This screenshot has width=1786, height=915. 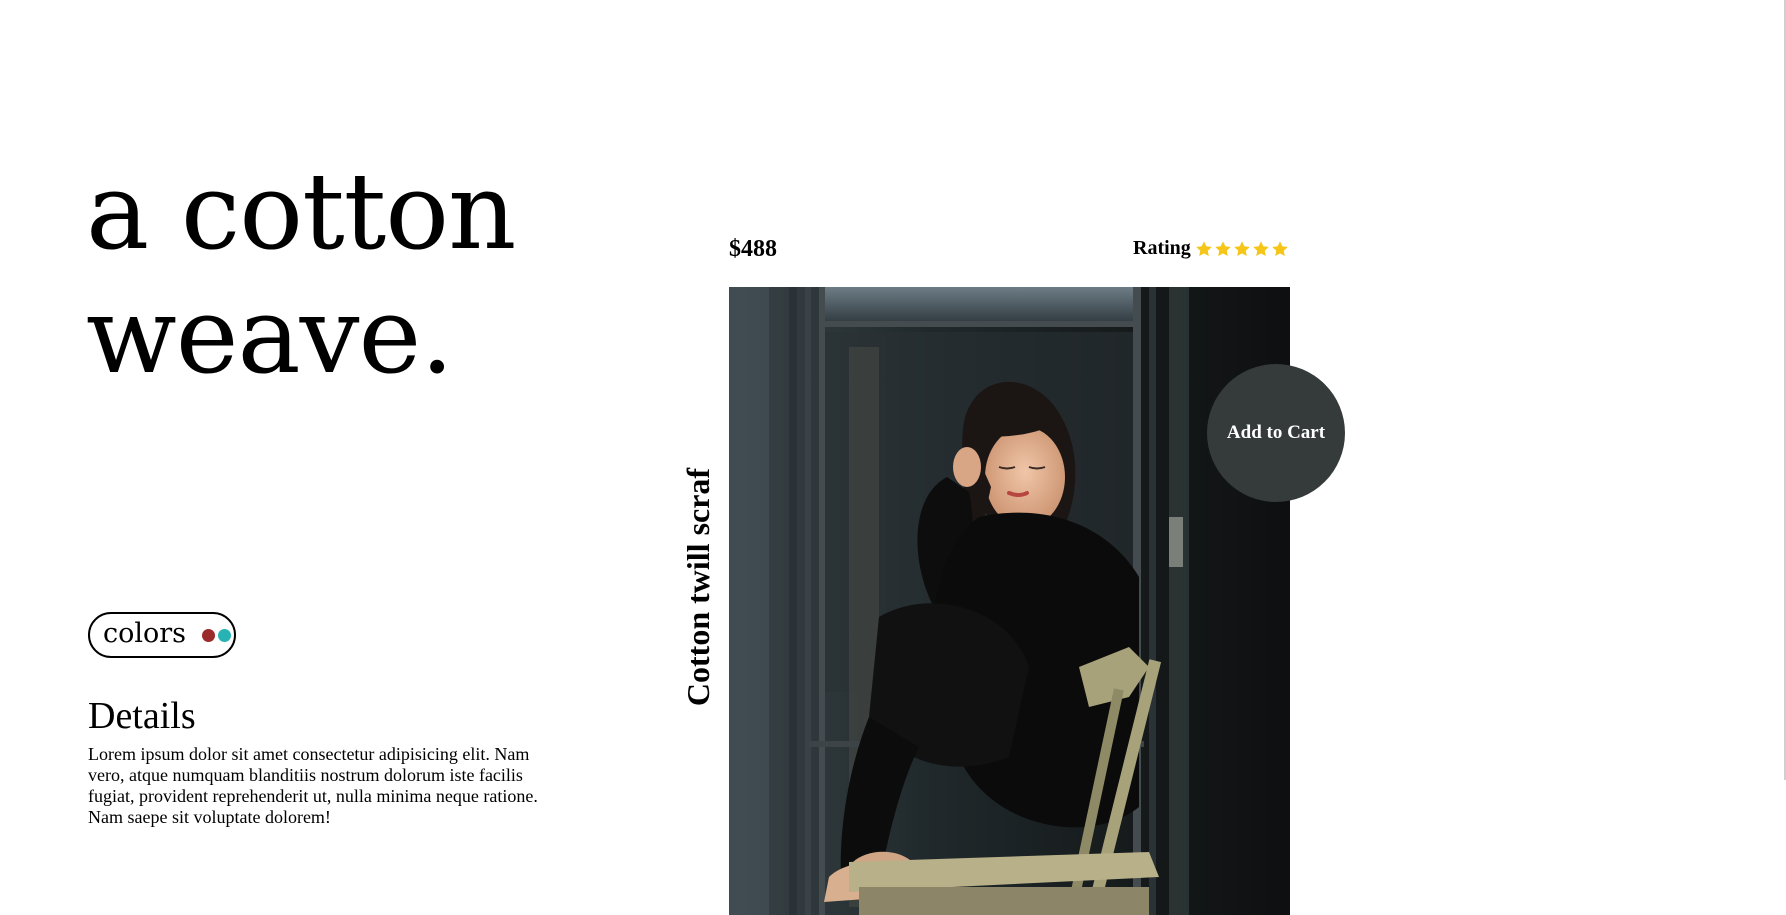 I want to click on color-swatches, so click(x=217, y=635).